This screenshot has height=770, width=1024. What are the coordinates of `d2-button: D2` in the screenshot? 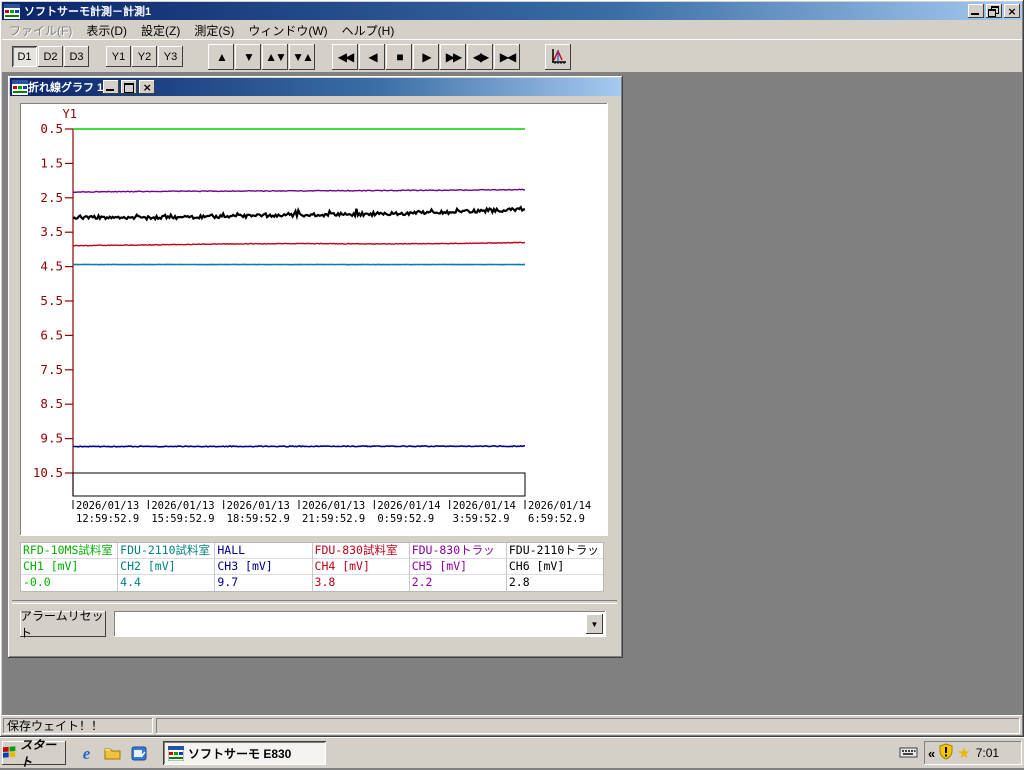 It's located at (50, 56).